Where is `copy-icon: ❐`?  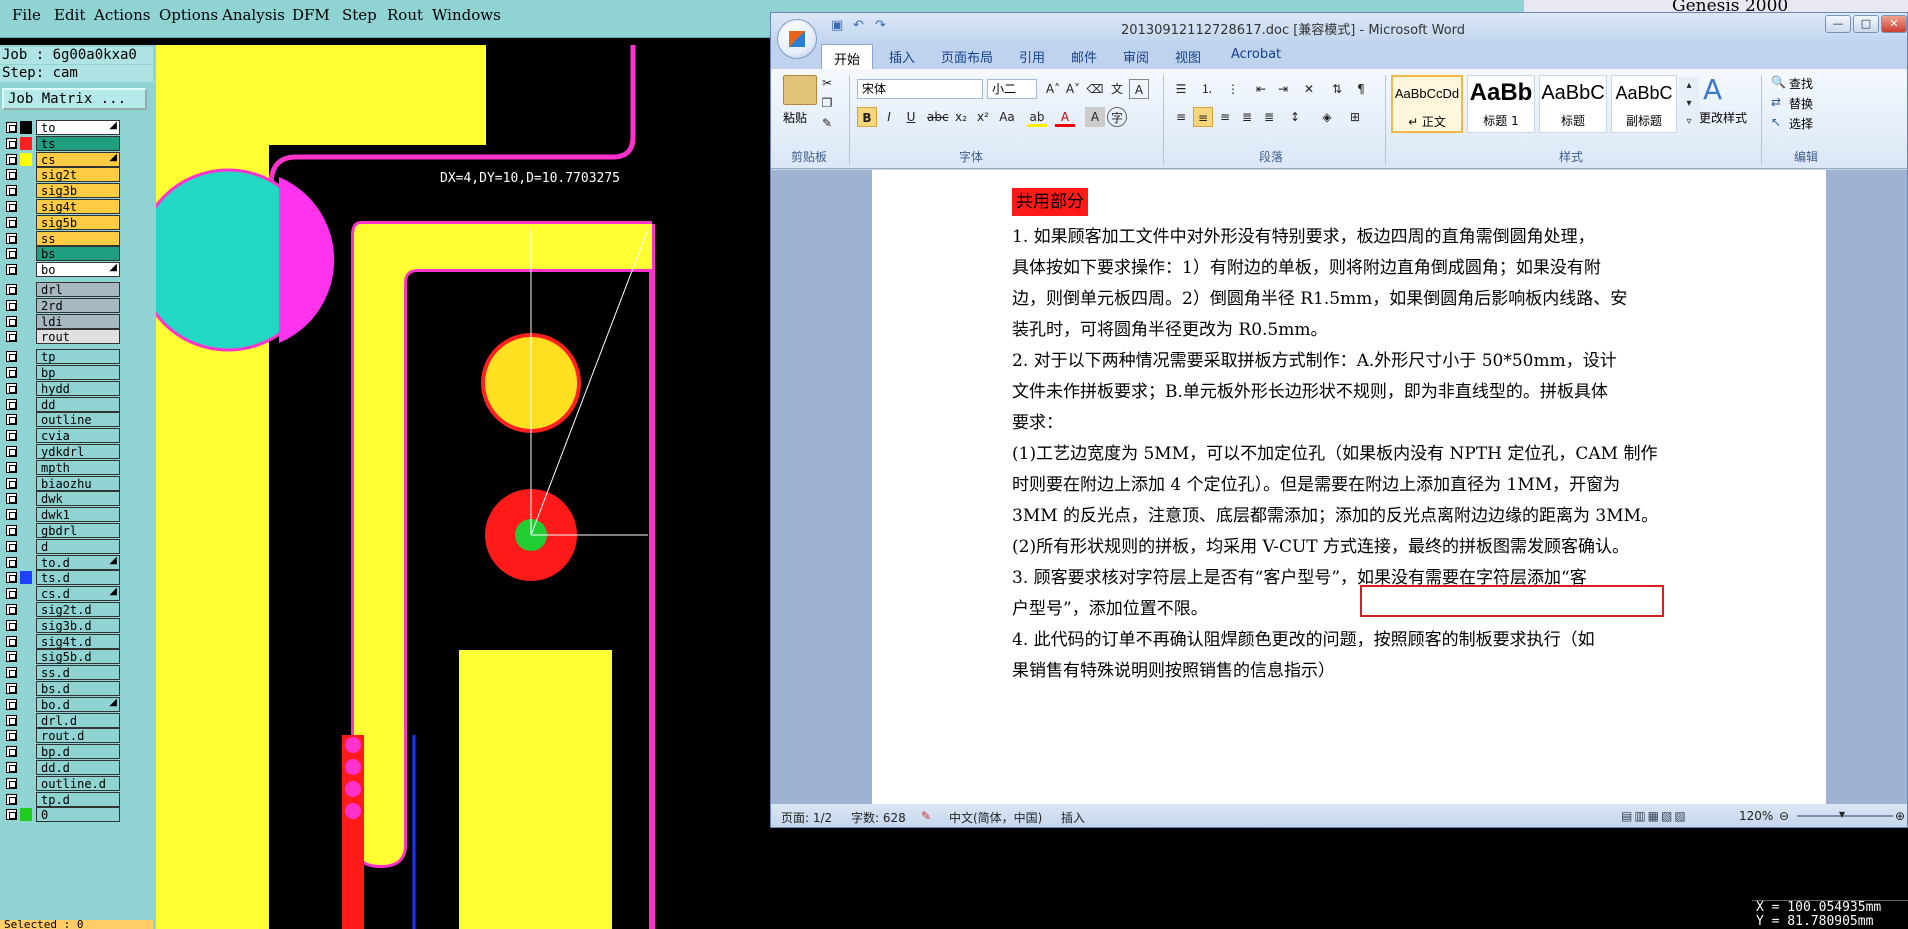
copy-icon: ❐ is located at coordinates (827, 103).